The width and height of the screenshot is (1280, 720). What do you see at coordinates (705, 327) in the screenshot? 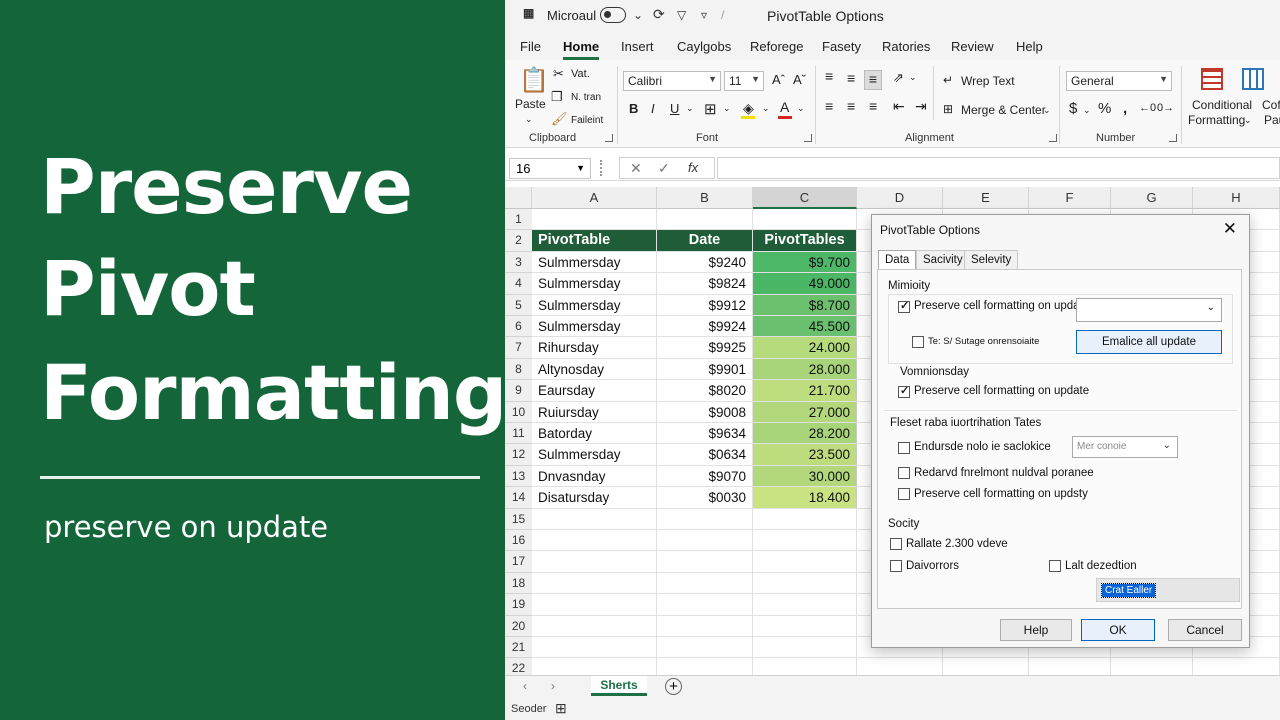
I see `table-cell-date: $9924` at bounding box center [705, 327].